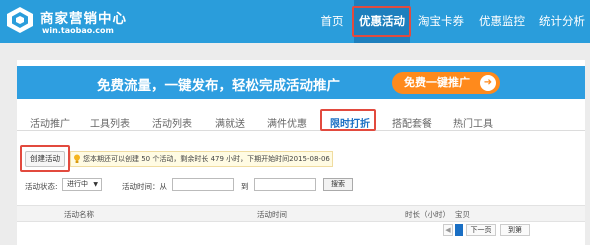  I want to click on end-time-input, so click(285, 184).